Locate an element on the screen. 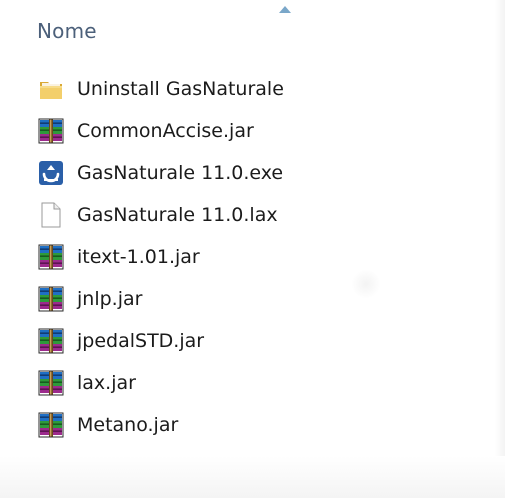 This screenshot has width=505, height=498. pane-bottom-shade is located at coordinates (252, 477).